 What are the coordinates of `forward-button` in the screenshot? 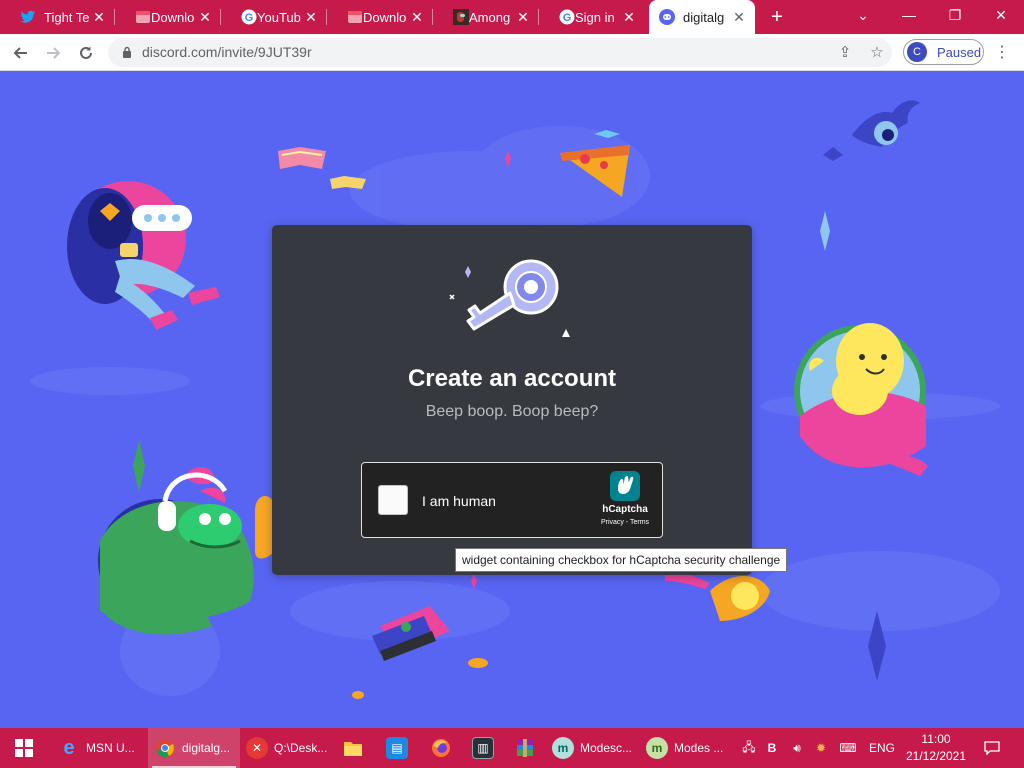 It's located at (53, 53).